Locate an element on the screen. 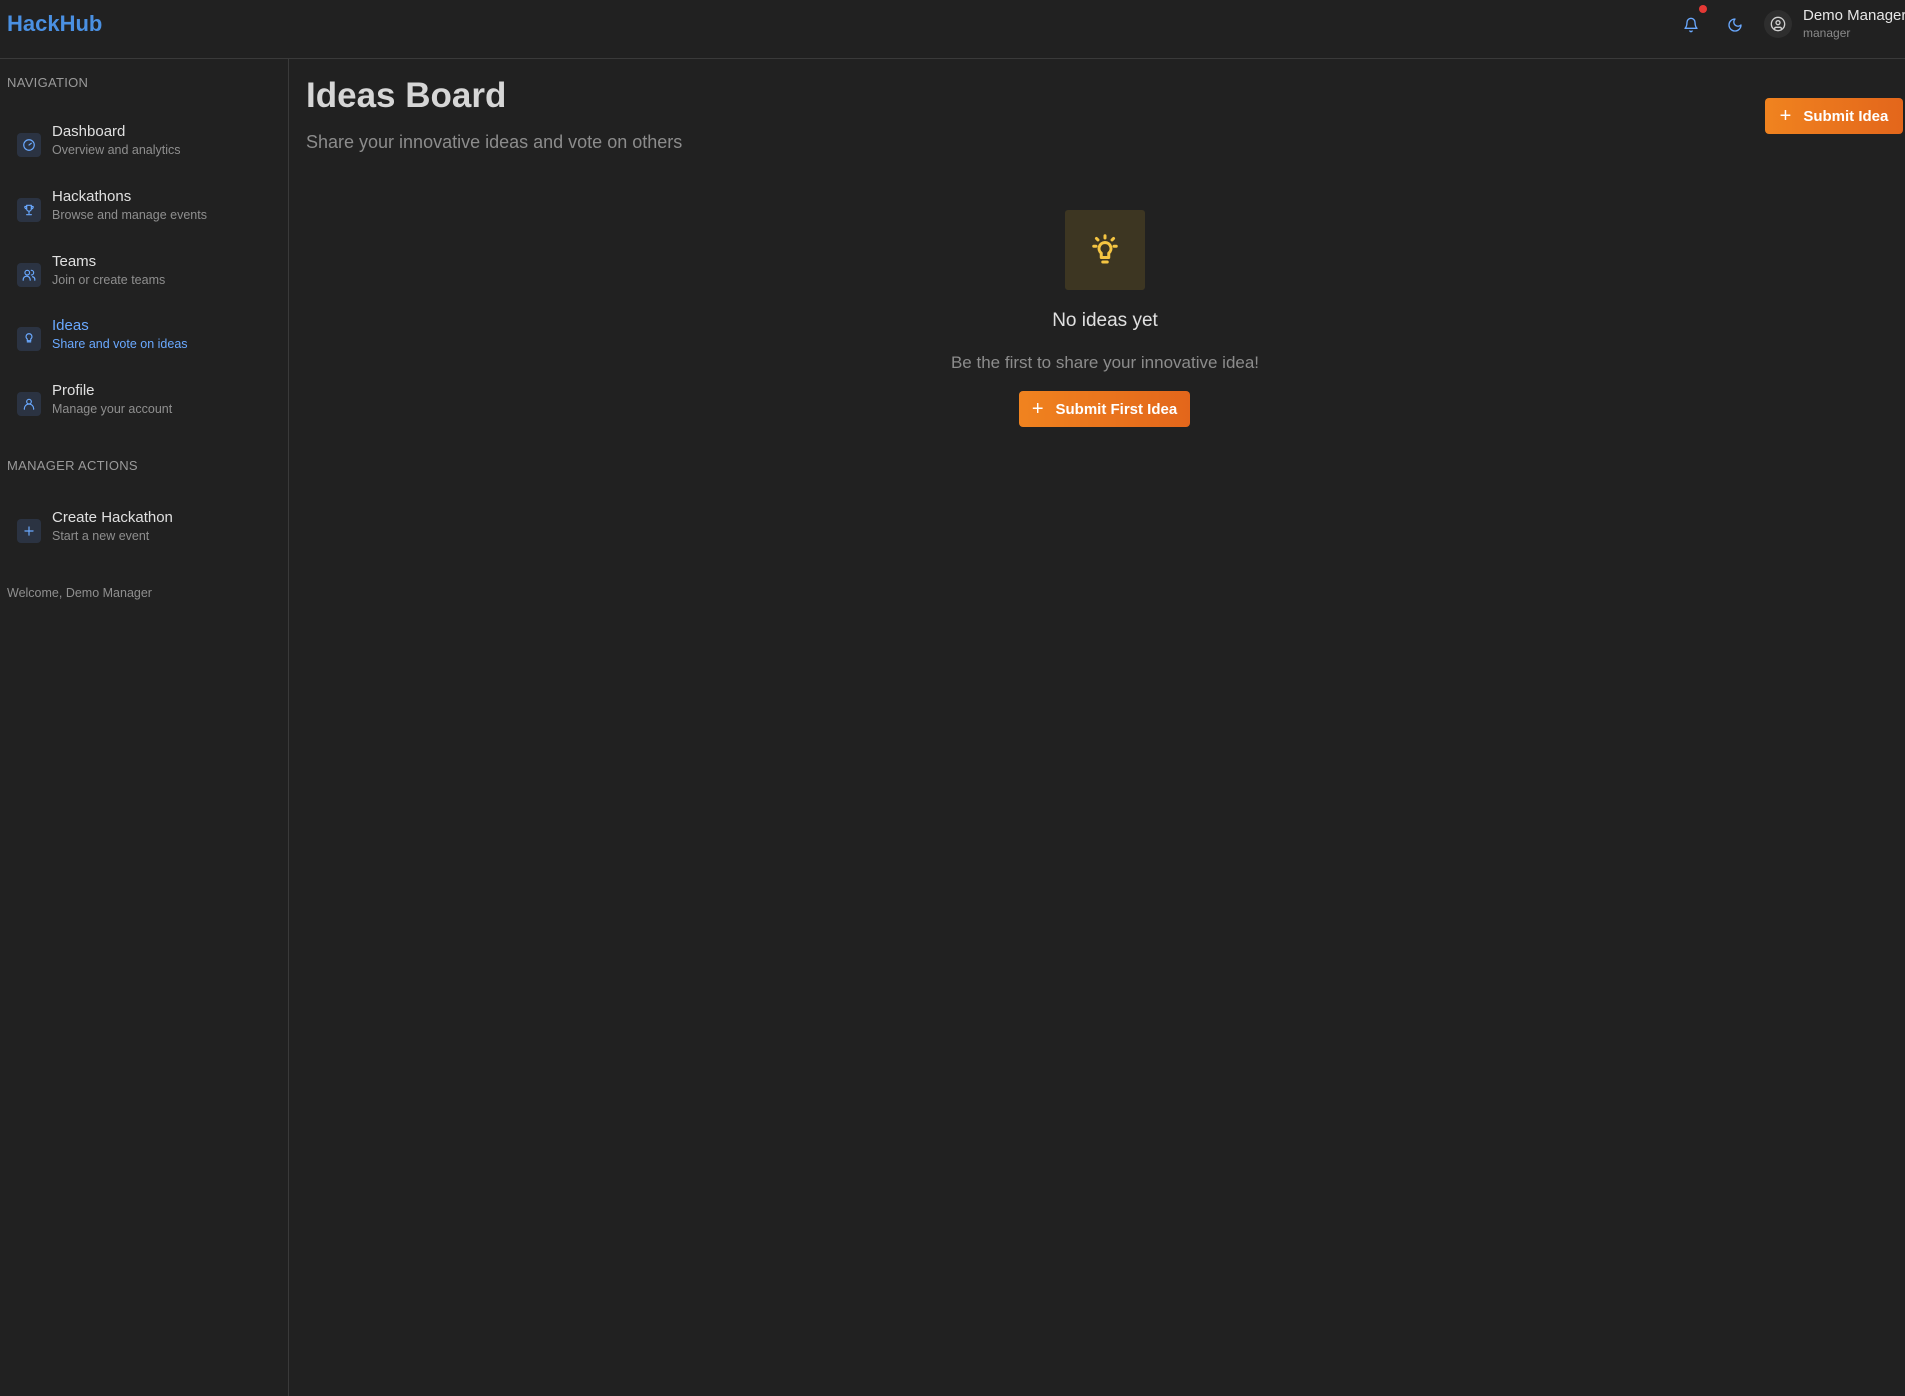 This screenshot has width=1905, height=1396. sidebar-item-hackathons: Hackathons Browse and manage events is located at coordinates (144, 215).